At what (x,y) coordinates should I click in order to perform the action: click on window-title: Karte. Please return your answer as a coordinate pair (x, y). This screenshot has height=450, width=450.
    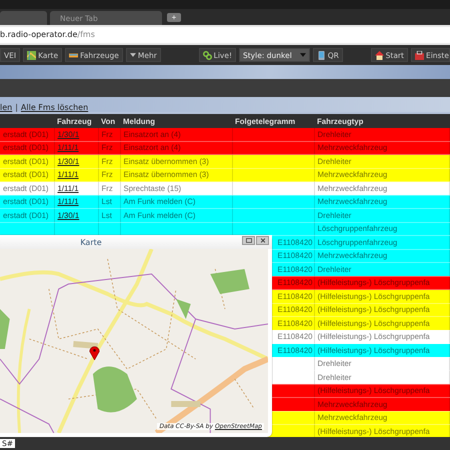
    Looking at the image, I should click on (91, 242).